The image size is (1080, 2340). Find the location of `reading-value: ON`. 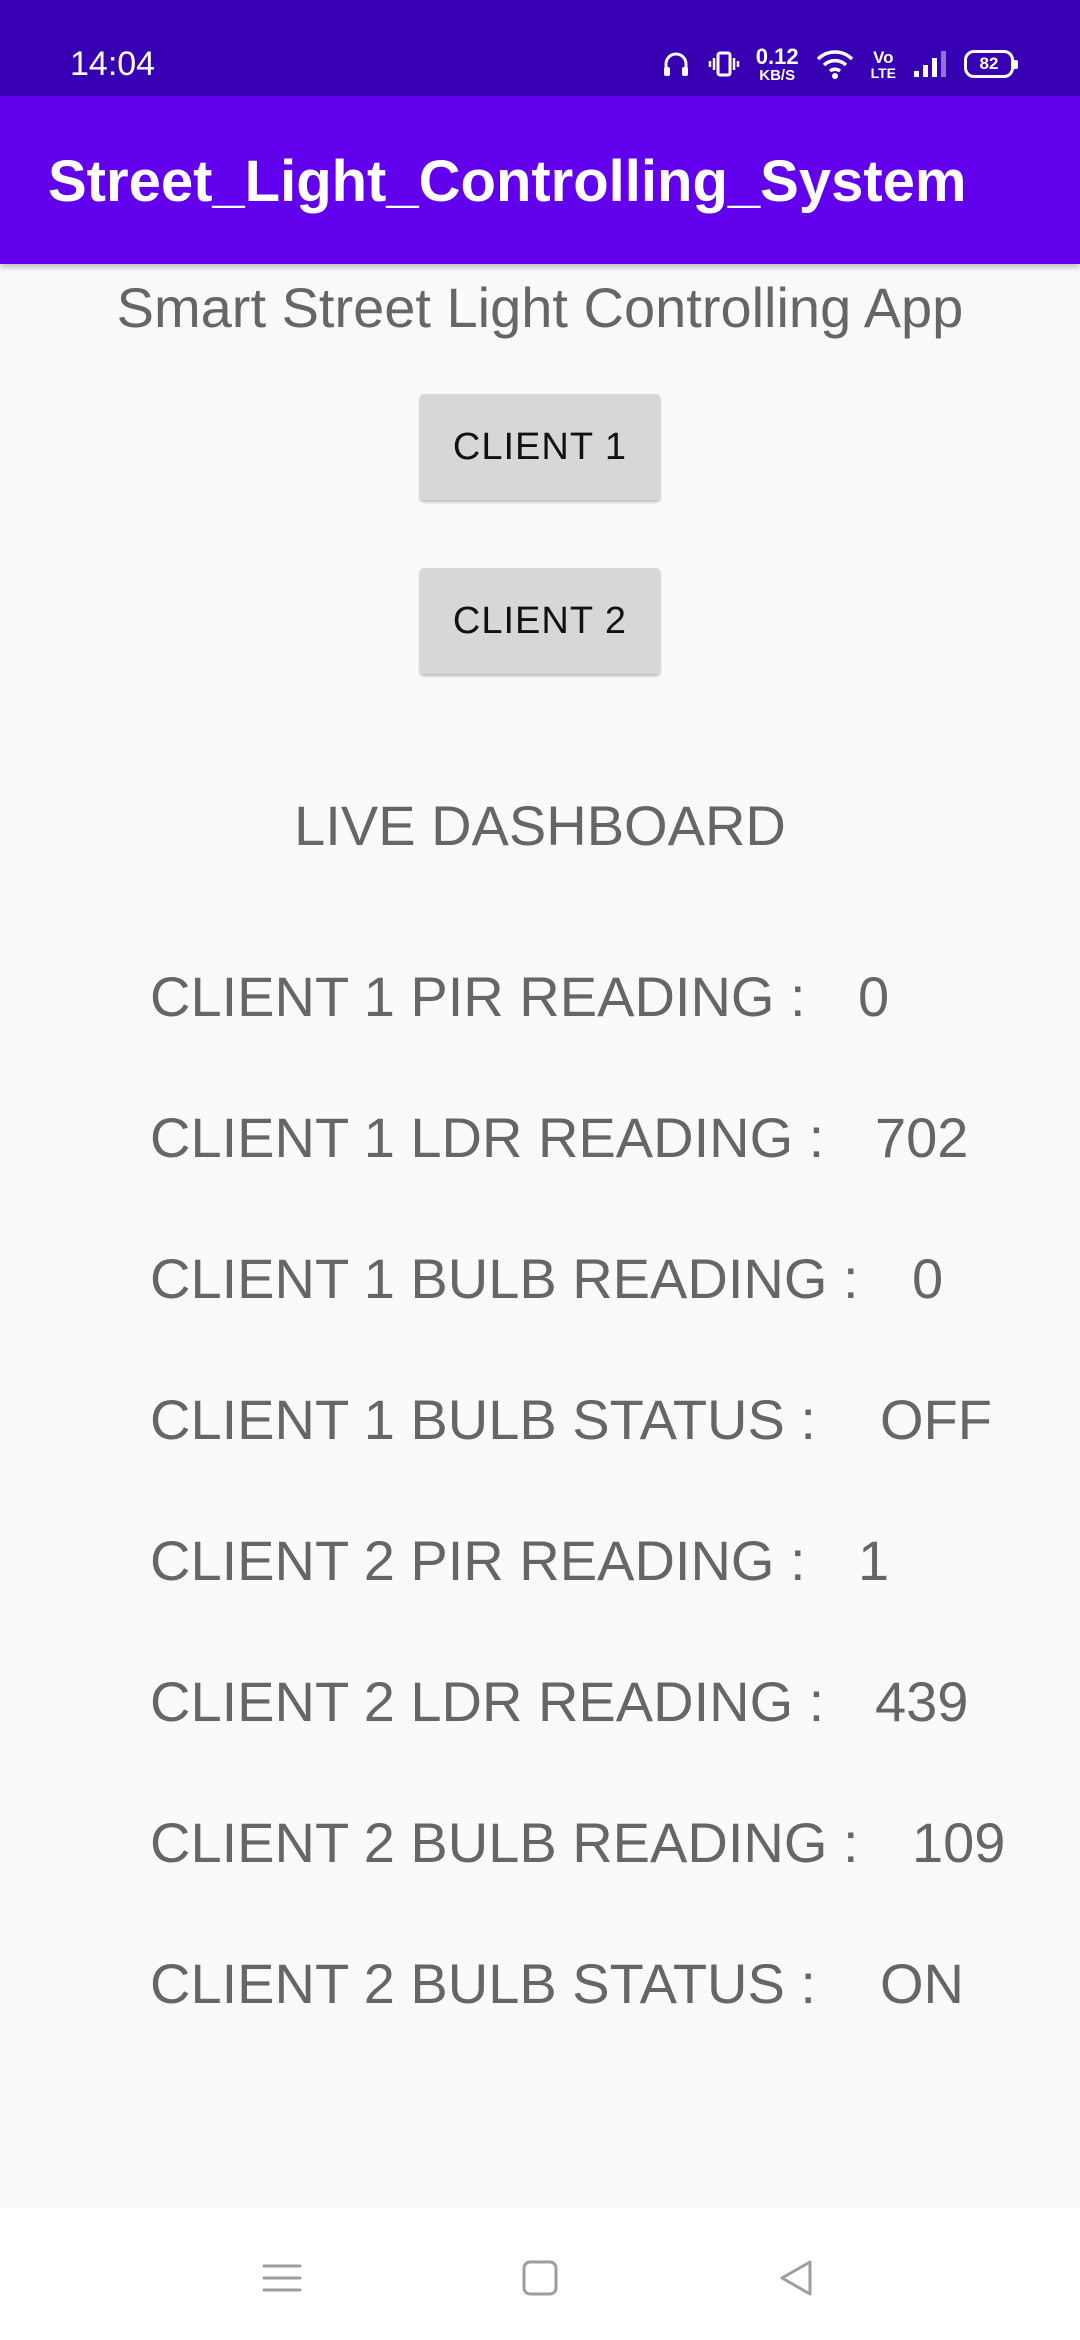

reading-value: ON is located at coordinates (922, 1983).